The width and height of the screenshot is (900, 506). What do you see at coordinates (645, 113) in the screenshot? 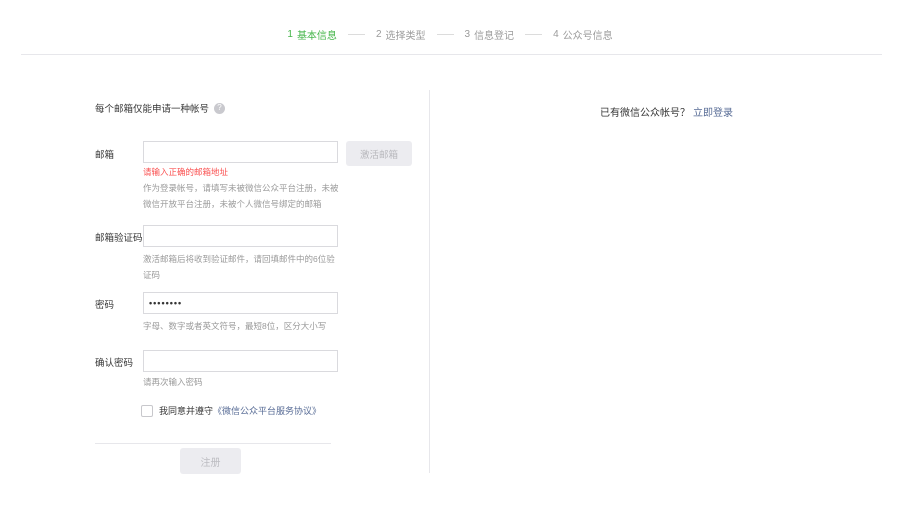
I see `existing-account-text: 已有微信公众帐号？` at bounding box center [645, 113].